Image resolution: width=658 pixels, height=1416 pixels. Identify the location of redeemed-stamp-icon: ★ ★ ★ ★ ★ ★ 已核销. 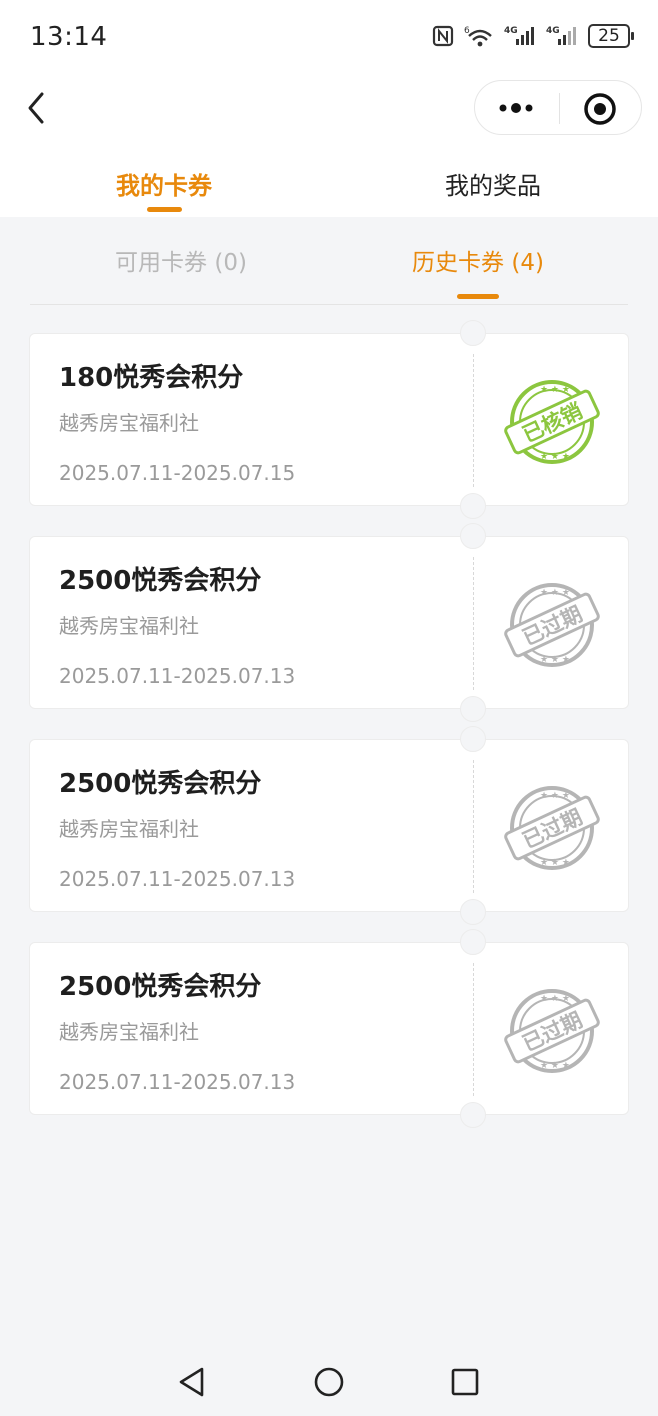
(552, 422).